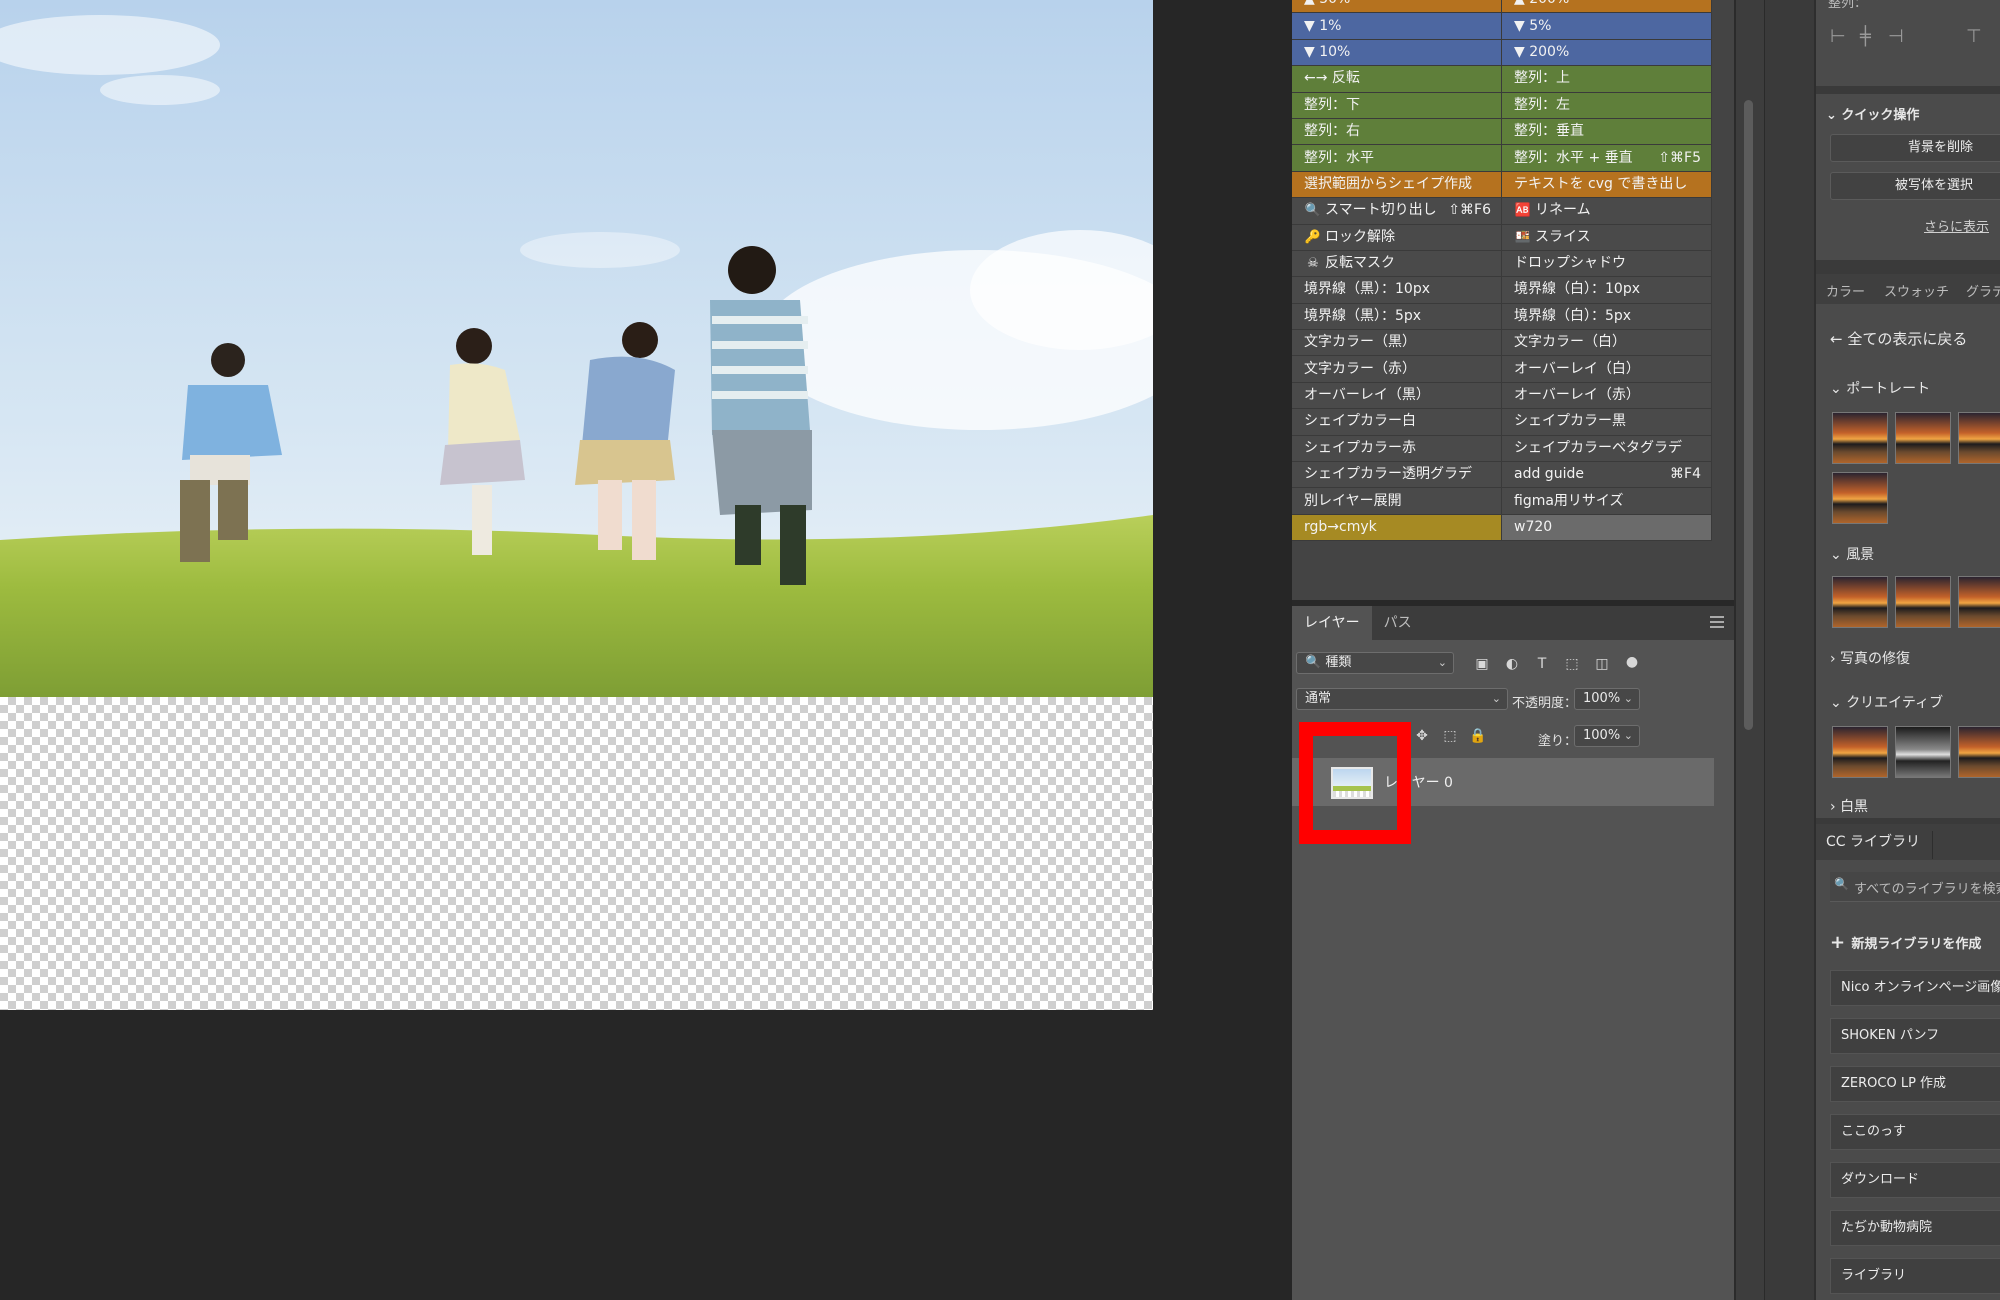  I want to click on action-button: シェイプカラー白, so click(1397, 422).